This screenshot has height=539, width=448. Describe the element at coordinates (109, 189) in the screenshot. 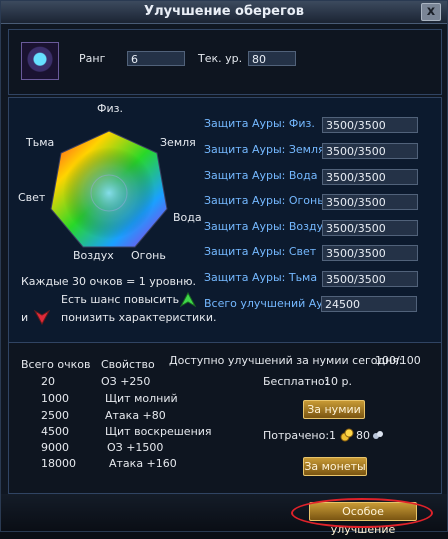

I see `element-radar` at that location.